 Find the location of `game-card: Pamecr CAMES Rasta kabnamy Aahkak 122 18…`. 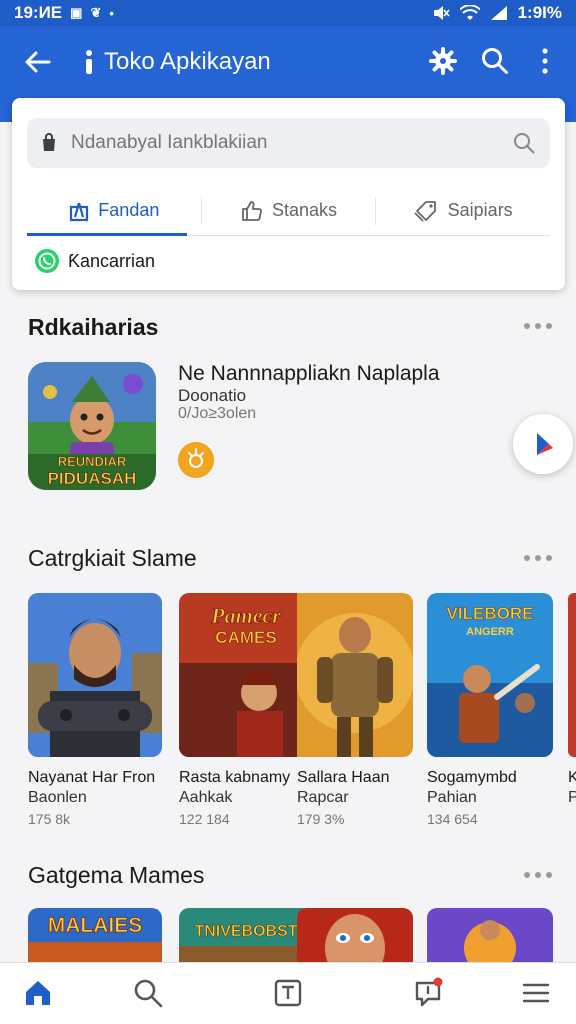

game-card: Pamecr CAMES Rasta kabnamy Aahkak 122 18… is located at coordinates (246, 710).